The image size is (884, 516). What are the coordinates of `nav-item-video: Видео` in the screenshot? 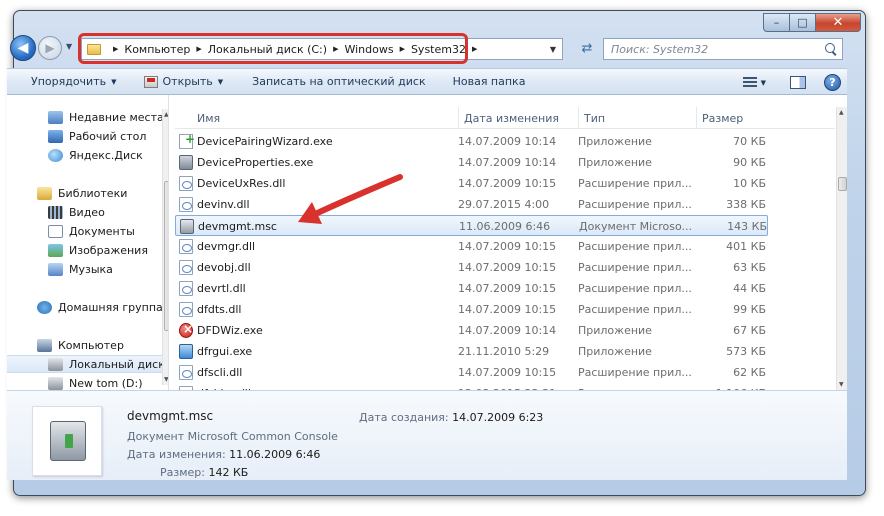 It's located at (76, 212).